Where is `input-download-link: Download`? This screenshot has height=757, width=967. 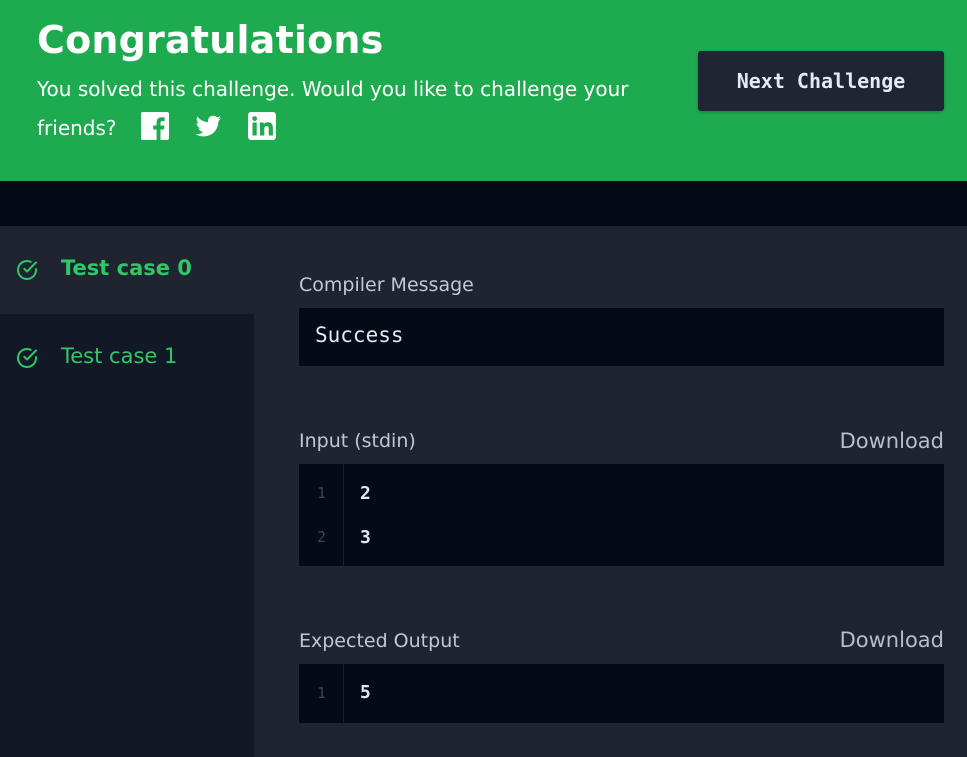 input-download-link: Download is located at coordinates (892, 441).